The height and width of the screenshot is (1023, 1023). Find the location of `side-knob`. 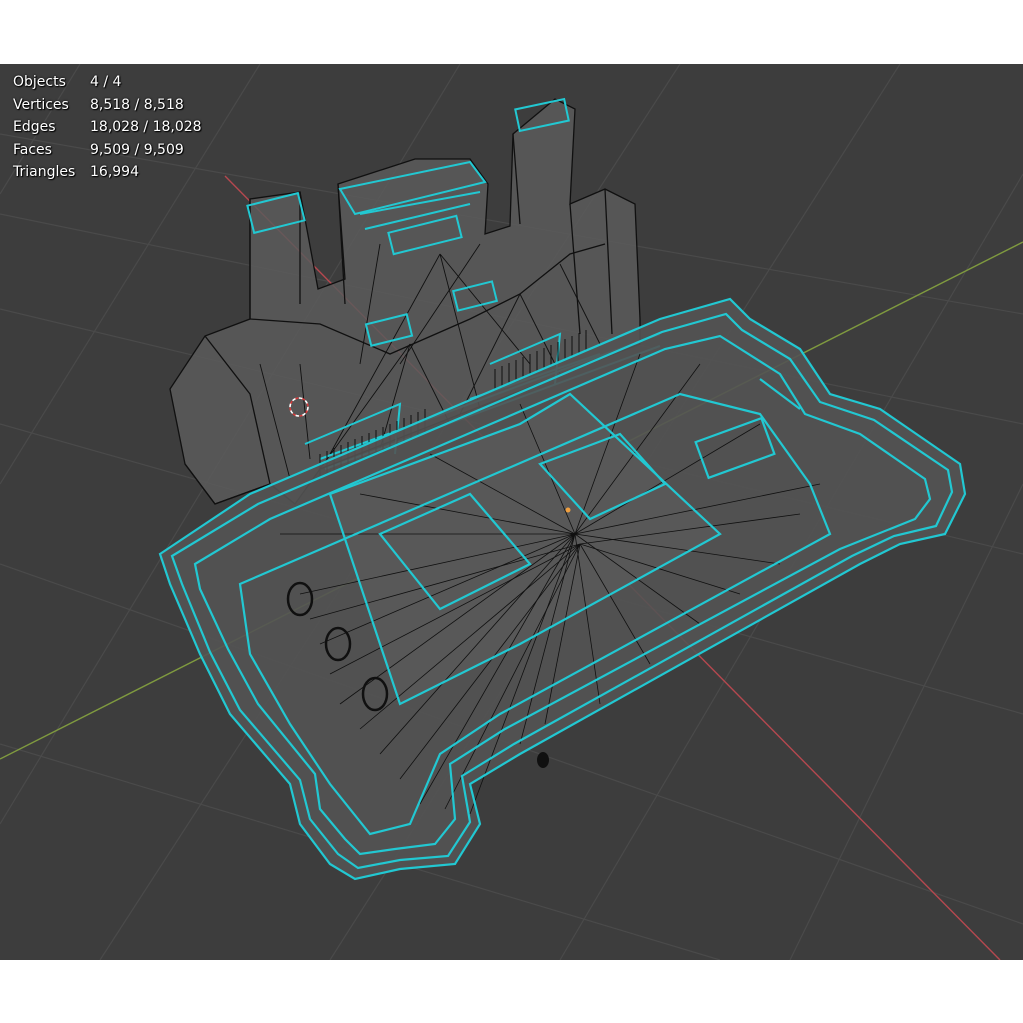

side-knob is located at coordinates (543, 760).